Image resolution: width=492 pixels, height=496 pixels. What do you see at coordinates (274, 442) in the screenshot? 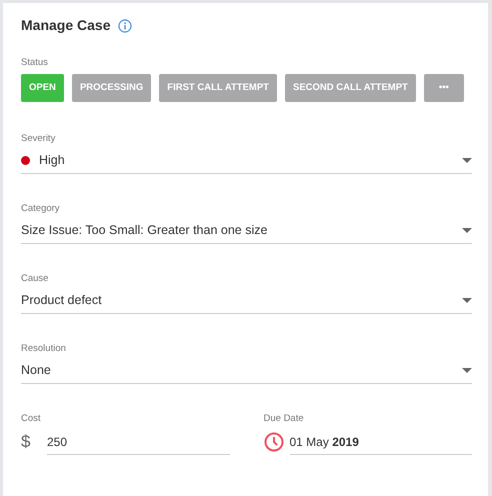
I see `clock-icon` at bounding box center [274, 442].